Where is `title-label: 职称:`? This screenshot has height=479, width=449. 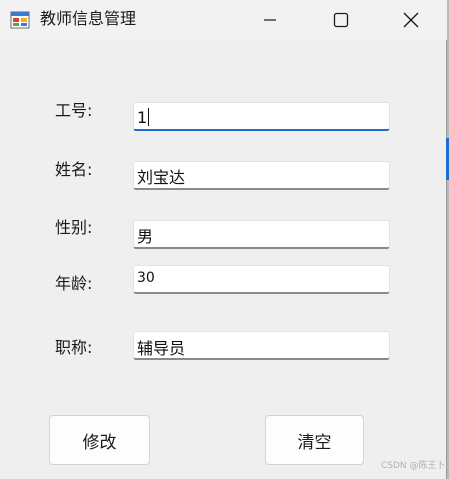
title-label: 职称: is located at coordinates (74, 347).